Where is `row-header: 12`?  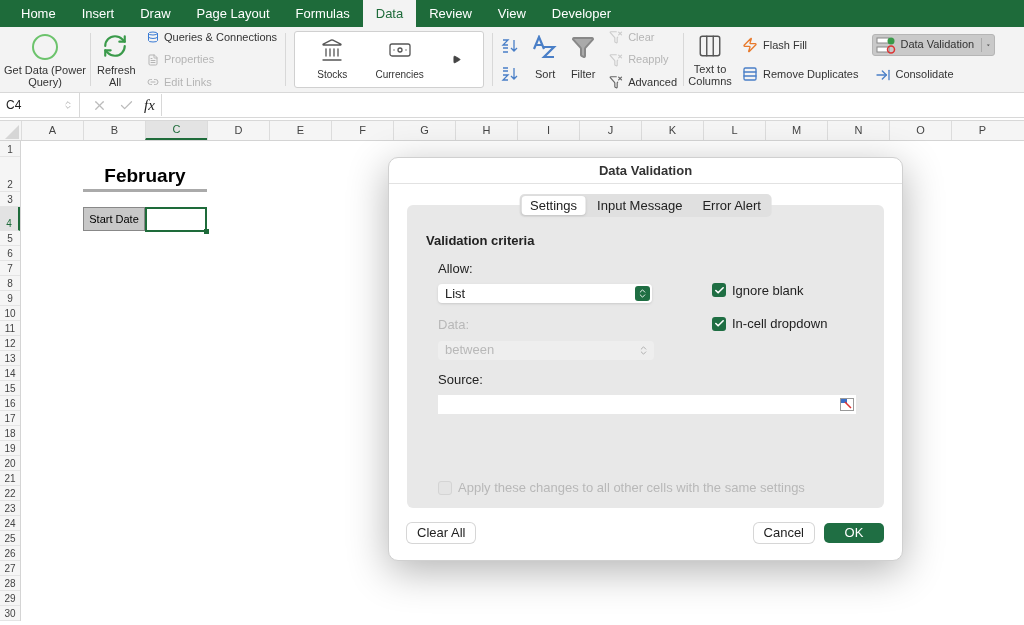 row-header: 12 is located at coordinates (10, 343).